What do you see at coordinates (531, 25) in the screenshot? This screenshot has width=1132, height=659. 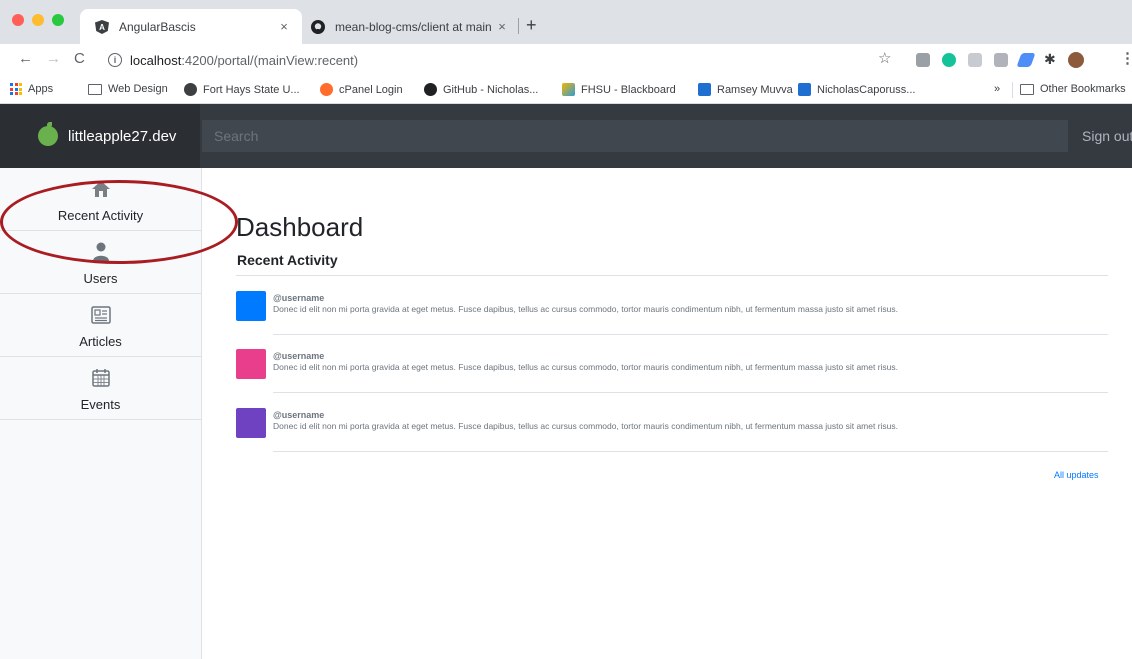 I see `new-tab-button: +` at bounding box center [531, 25].